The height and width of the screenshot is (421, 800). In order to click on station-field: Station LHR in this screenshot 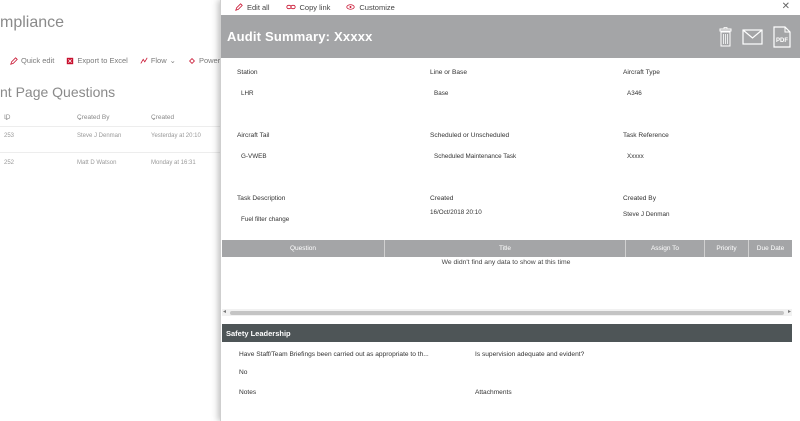, I will do `click(247, 83)`.